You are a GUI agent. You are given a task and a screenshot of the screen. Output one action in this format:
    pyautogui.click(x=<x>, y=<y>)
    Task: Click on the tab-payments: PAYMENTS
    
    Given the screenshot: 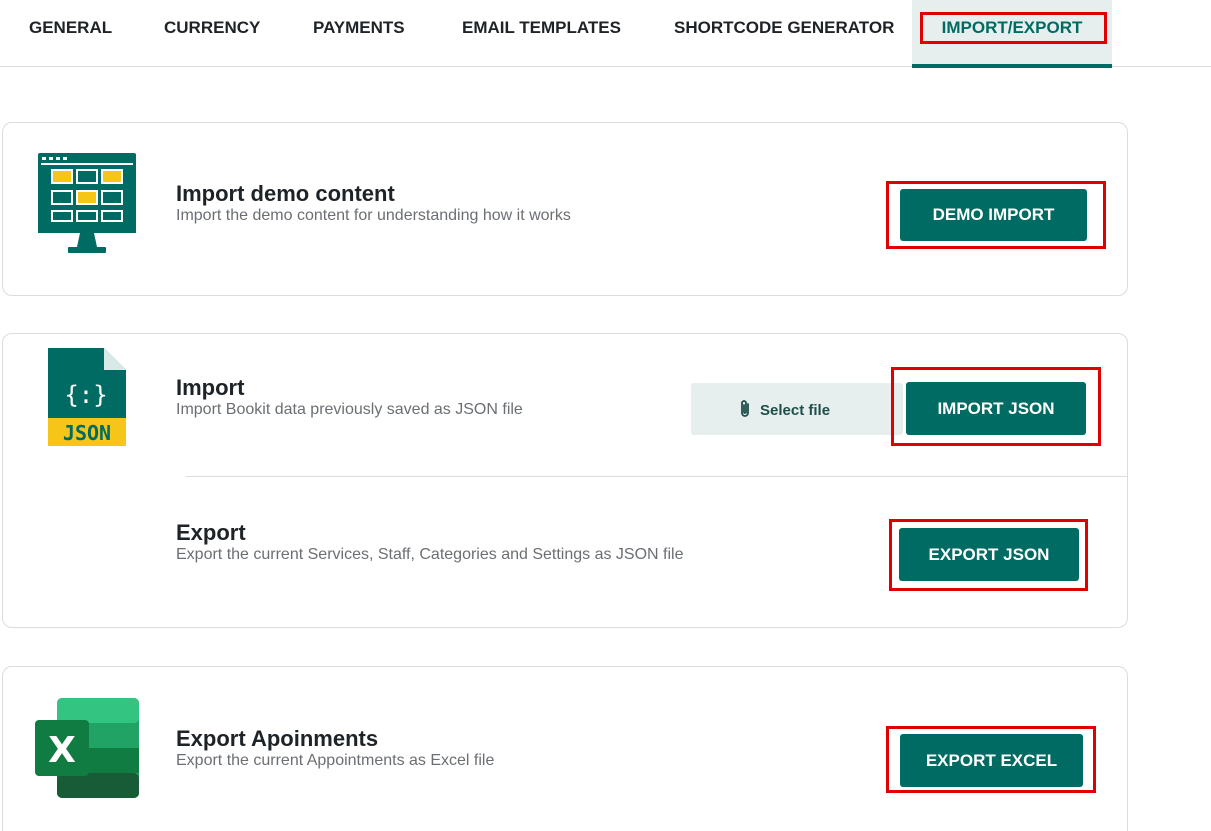 What is the action you would take?
    pyautogui.click(x=359, y=33)
    